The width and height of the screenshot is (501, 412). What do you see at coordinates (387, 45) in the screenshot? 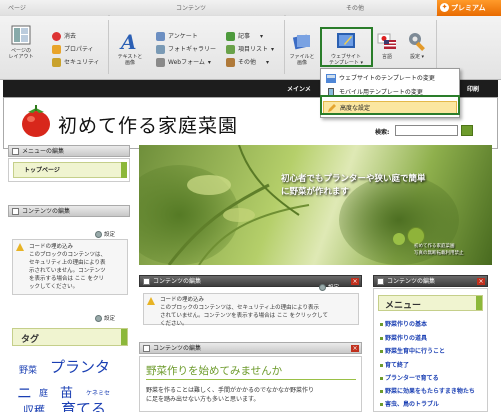
I see `language-button: 言語` at bounding box center [387, 45].